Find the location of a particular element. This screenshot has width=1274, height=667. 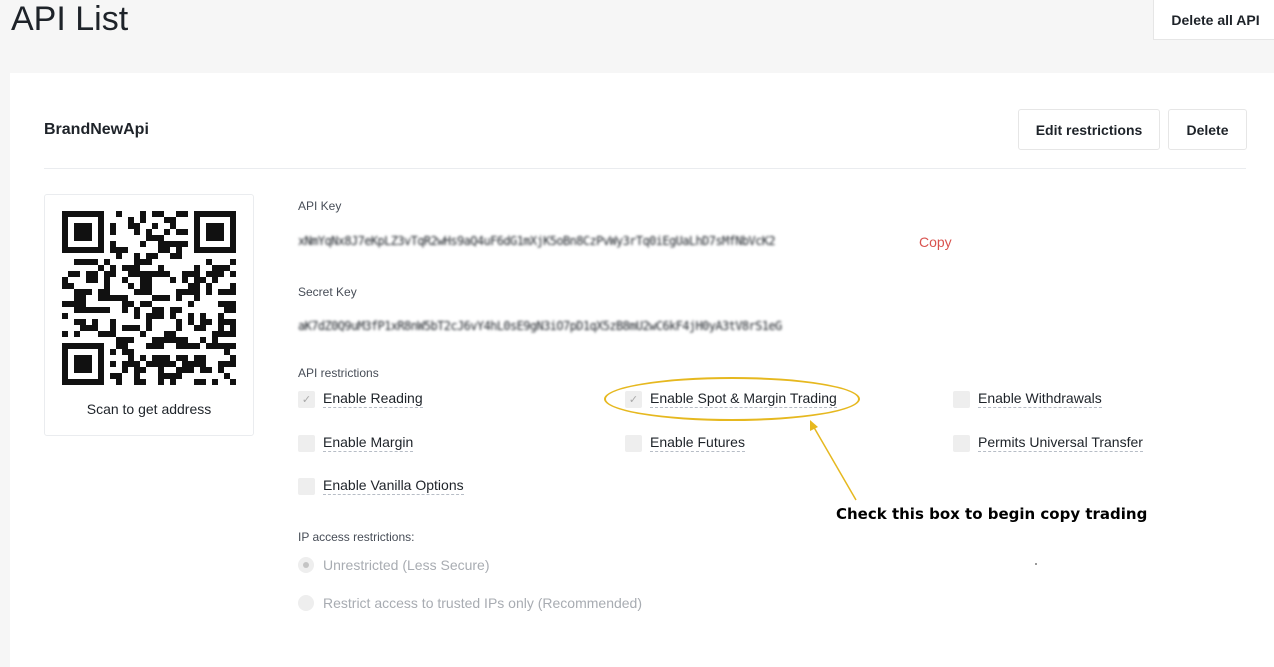

page-title: API List is located at coordinates (70, 19).